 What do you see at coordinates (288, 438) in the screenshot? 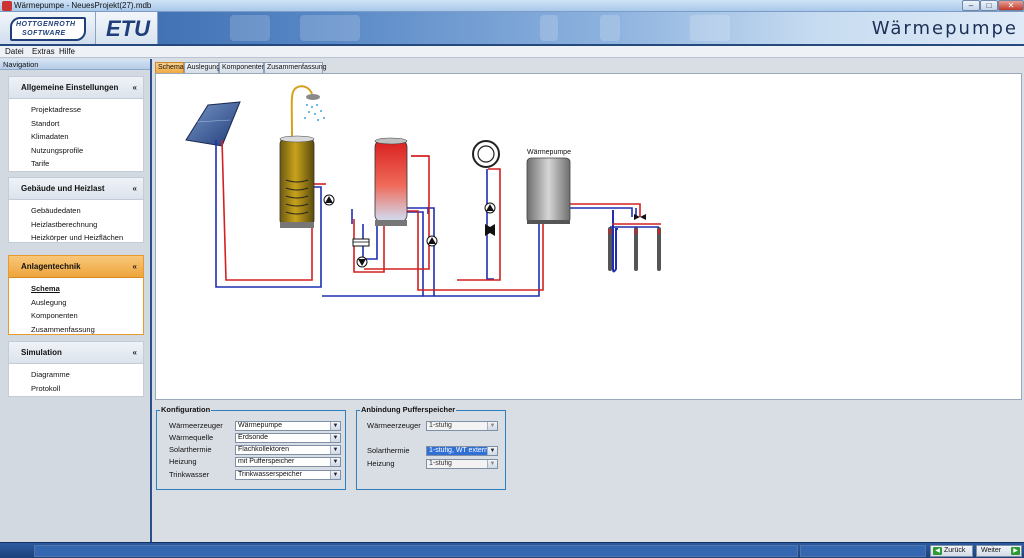
I see `waermequelle-select: Erdsonde ▼` at bounding box center [288, 438].